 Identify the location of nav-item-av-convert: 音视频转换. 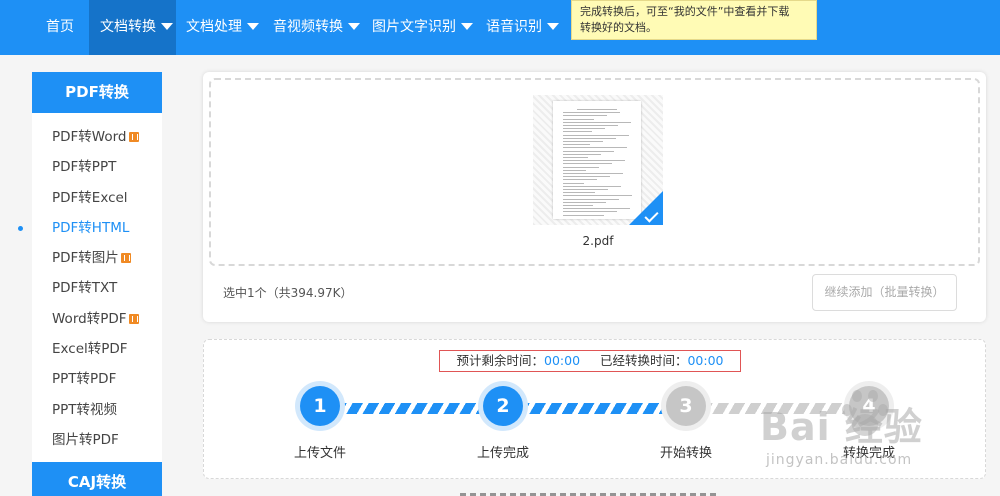
(320, 27).